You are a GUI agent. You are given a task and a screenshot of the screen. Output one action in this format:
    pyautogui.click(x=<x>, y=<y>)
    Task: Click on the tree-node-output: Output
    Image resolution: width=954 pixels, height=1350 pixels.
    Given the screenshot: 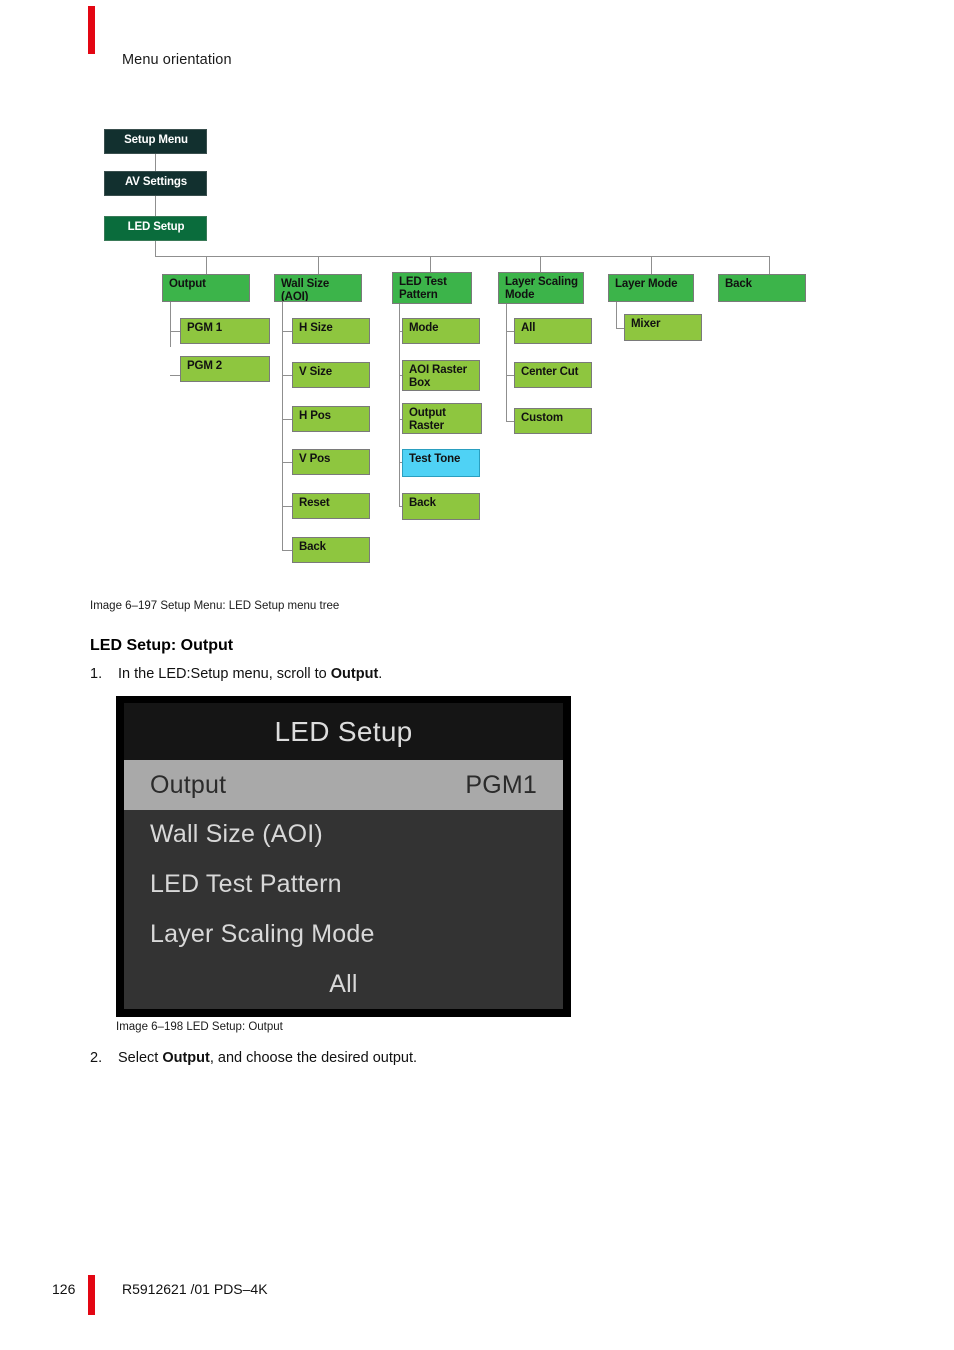 What is the action you would take?
    pyautogui.click(x=206, y=288)
    